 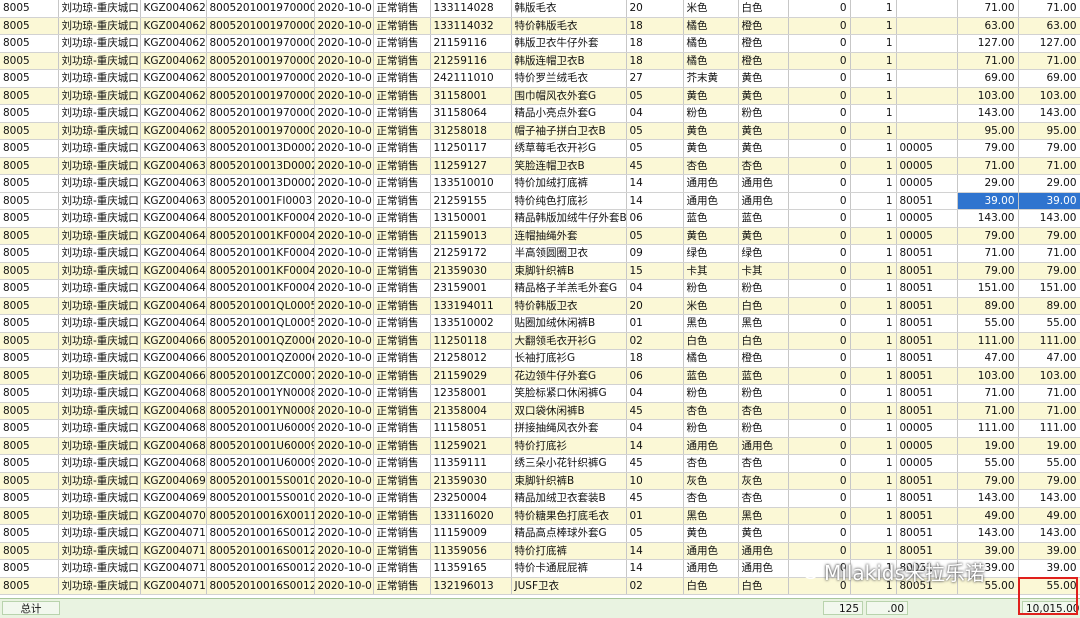 What do you see at coordinates (173, 428) in the screenshot?
I see `table-cell: KGZ0040687` at bounding box center [173, 428].